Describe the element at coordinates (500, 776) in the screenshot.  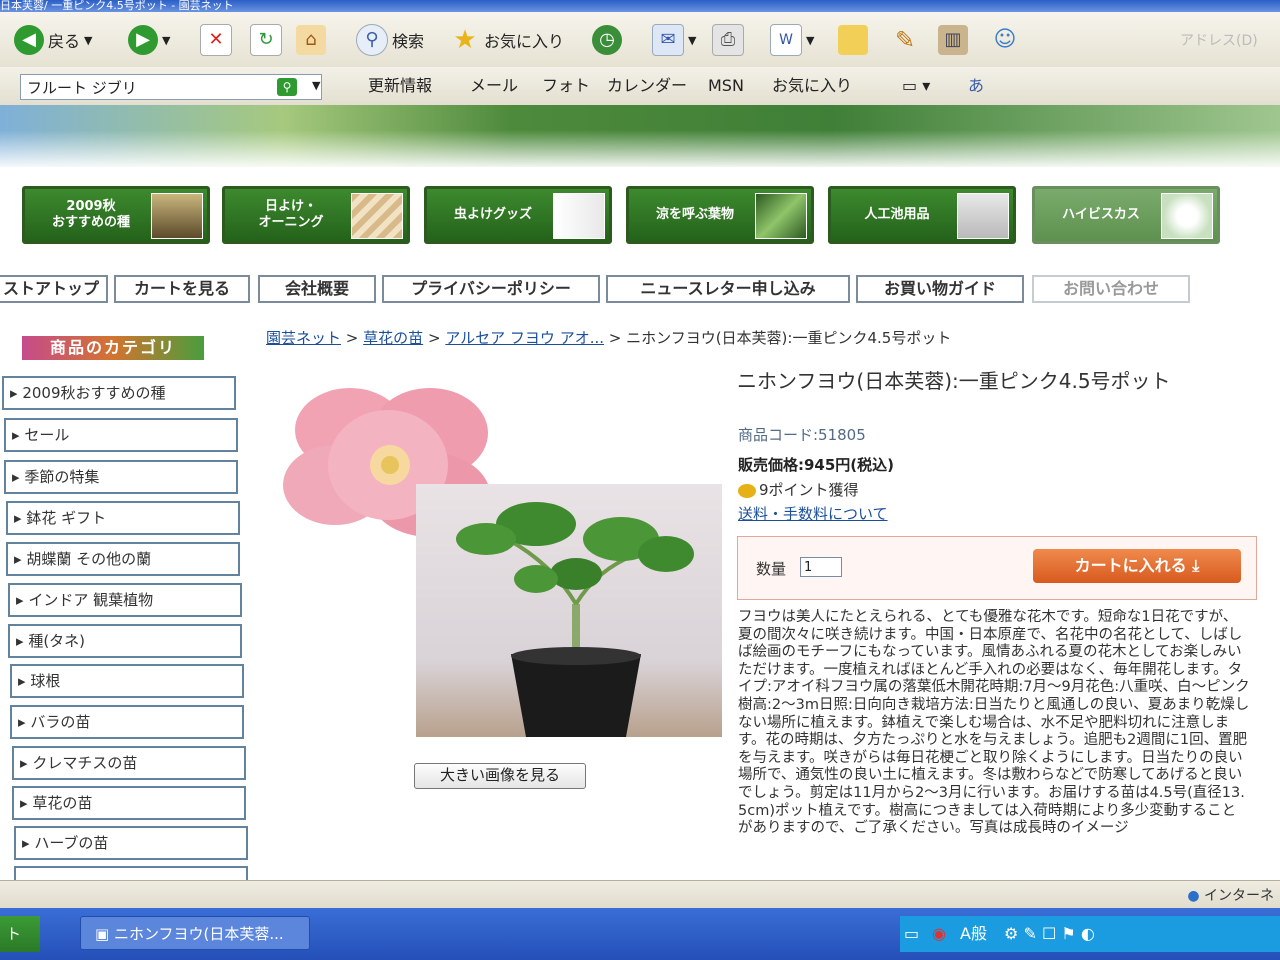
I see `view-large-image-button: 大きい画像を見る` at that location.